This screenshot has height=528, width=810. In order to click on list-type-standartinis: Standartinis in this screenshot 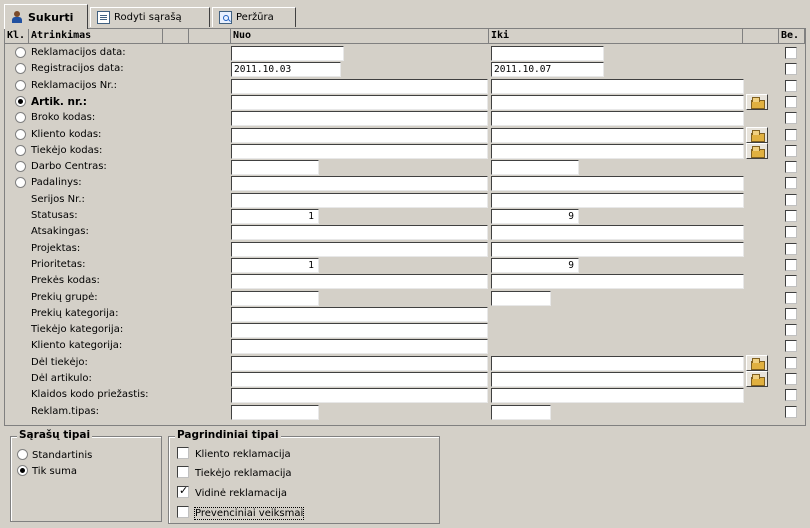, I will do `click(54, 455)`.